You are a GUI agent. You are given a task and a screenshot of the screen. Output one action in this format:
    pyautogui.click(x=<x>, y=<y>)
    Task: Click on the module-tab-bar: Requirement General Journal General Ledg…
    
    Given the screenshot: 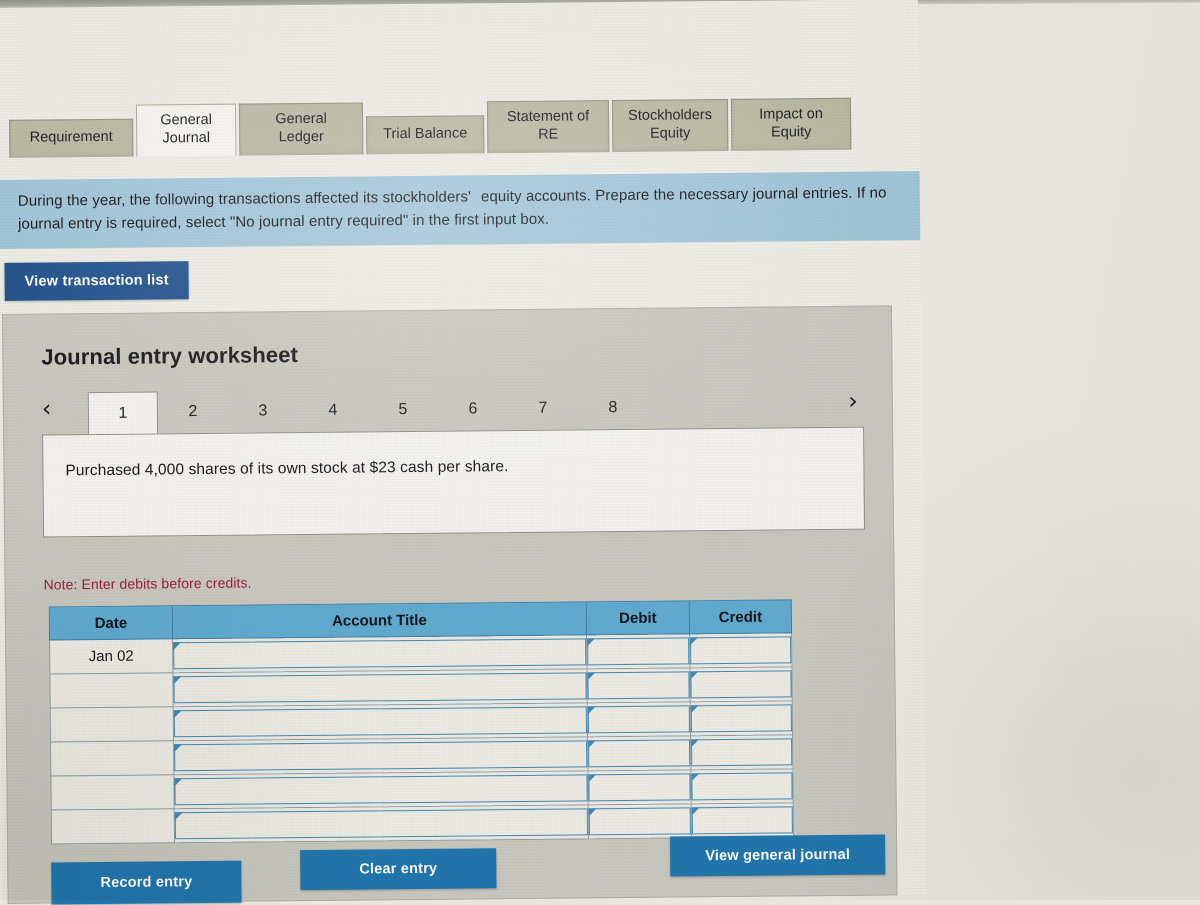 What is the action you would take?
    pyautogui.click(x=430, y=128)
    